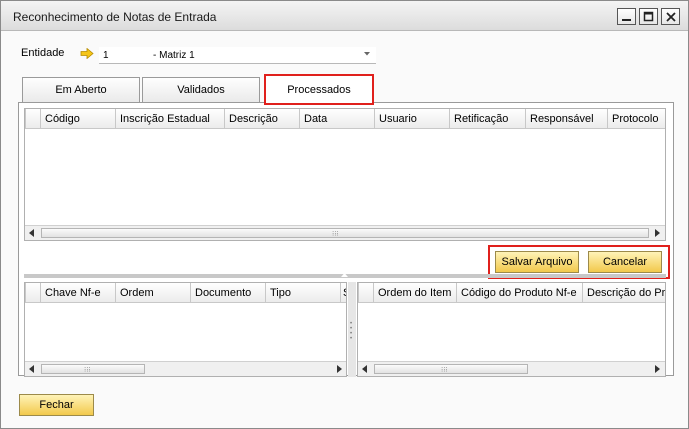  I want to click on column-header-codigo-produto-nfe: Código do Produto Nf-e, so click(519, 293).